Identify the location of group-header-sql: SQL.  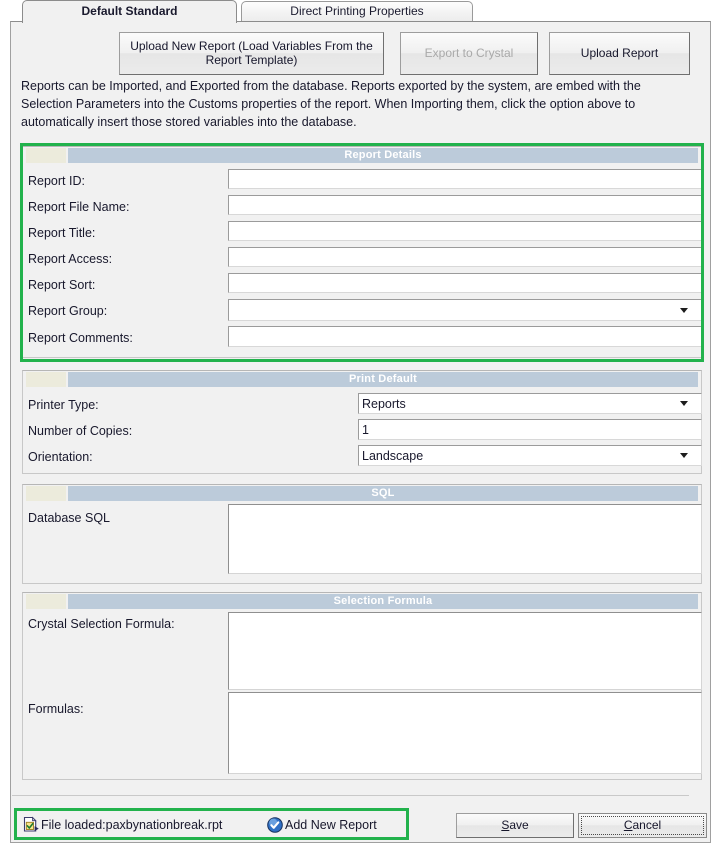
(362, 493).